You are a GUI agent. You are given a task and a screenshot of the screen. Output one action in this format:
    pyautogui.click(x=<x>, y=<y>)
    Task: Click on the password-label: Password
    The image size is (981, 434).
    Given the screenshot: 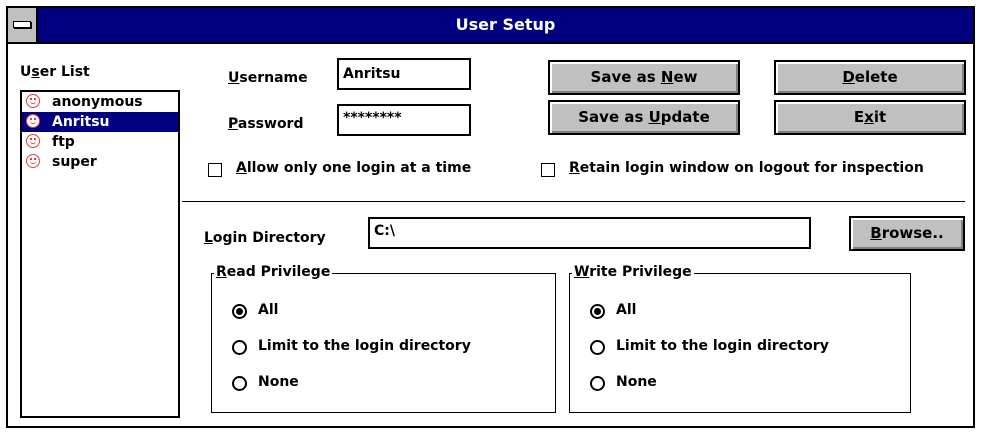 What is the action you would take?
    pyautogui.click(x=266, y=124)
    